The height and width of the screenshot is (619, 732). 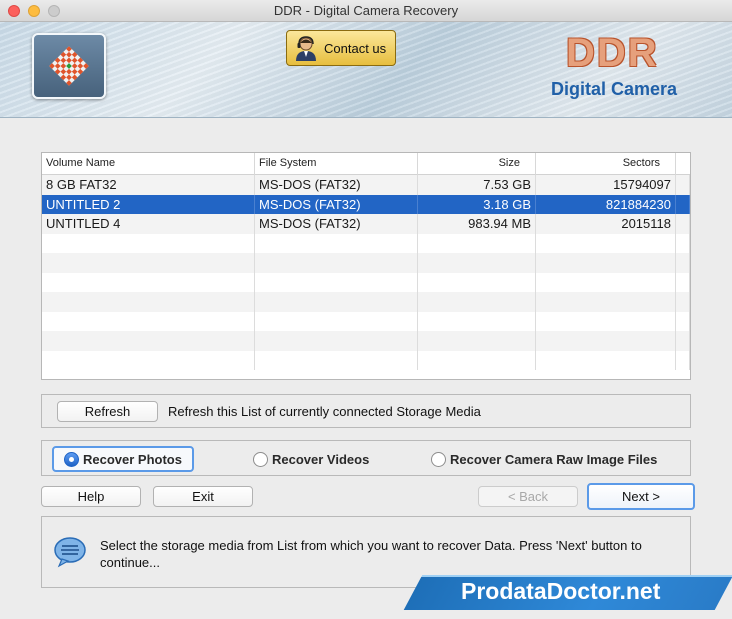 What do you see at coordinates (132, 459) in the screenshot?
I see `recover-photos-label: Recover Photos` at bounding box center [132, 459].